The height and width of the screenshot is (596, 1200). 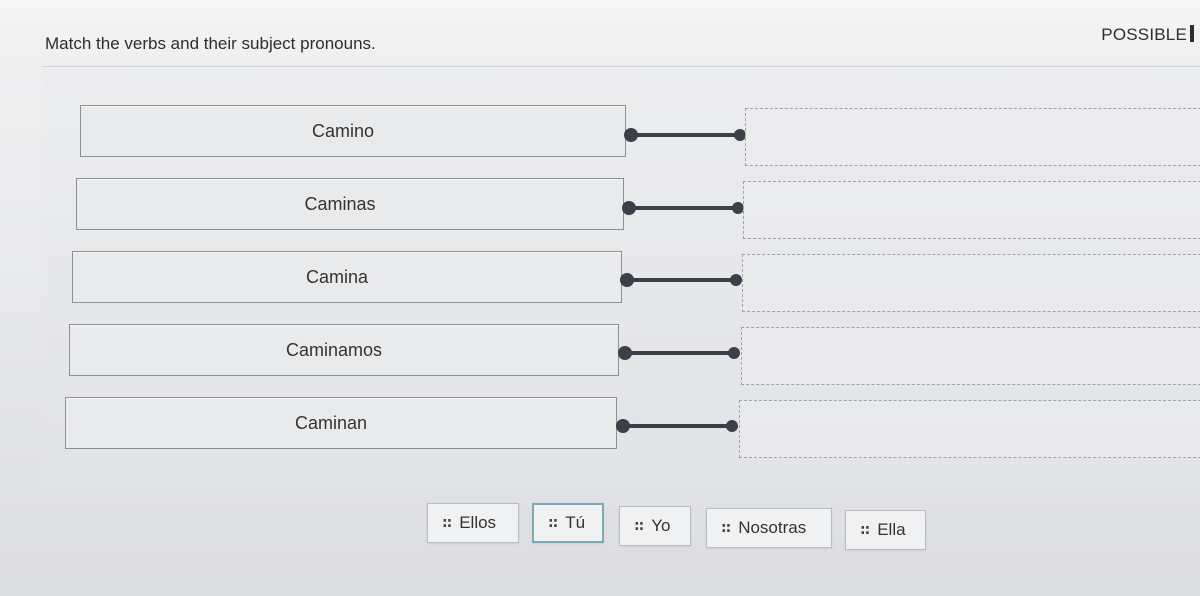 What do you see at coordinates (331, 422) in the screenshot?
I see `verb-label: Caminan` at bounding box center [331, 422].